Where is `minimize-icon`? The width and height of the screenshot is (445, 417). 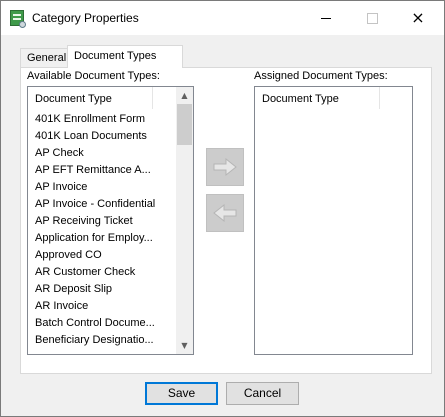 minimize-icon is located at coordinates (326, 18).